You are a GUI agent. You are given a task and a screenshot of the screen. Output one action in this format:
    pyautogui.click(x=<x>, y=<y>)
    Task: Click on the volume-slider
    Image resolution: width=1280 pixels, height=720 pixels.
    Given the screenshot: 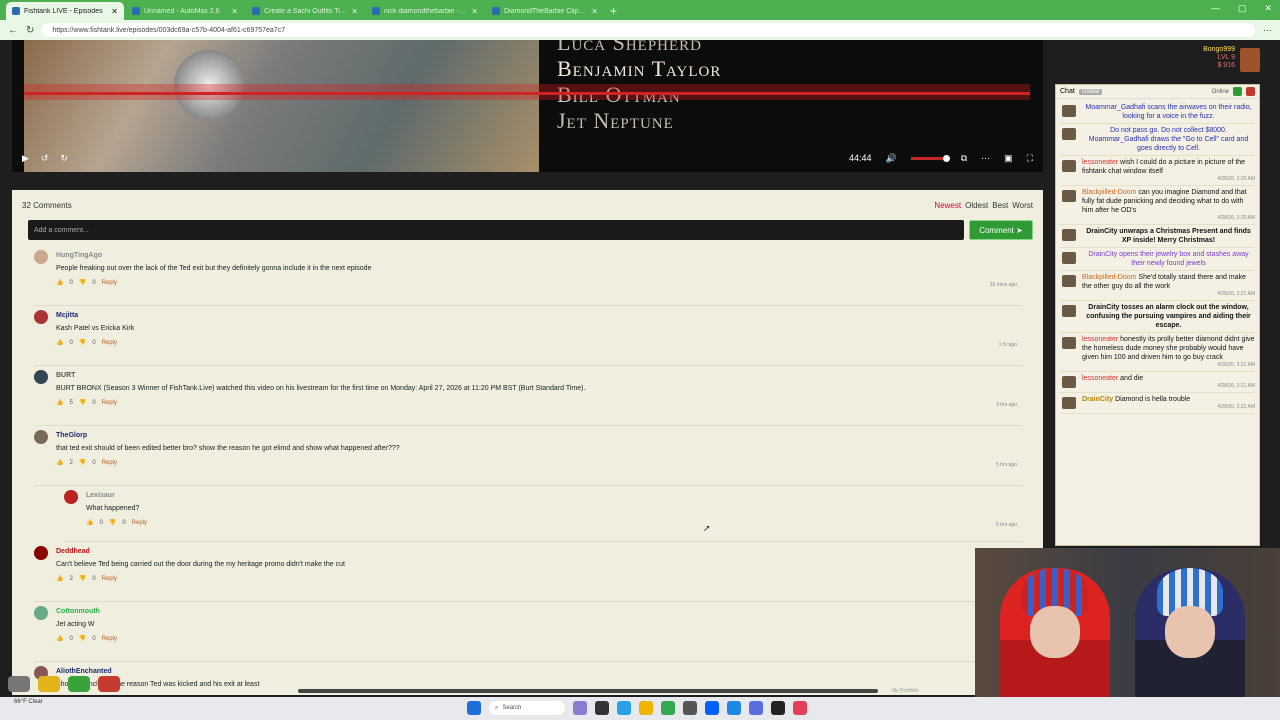 What is the action you would take?
    pyautogui.click(x=930, y=158)
    